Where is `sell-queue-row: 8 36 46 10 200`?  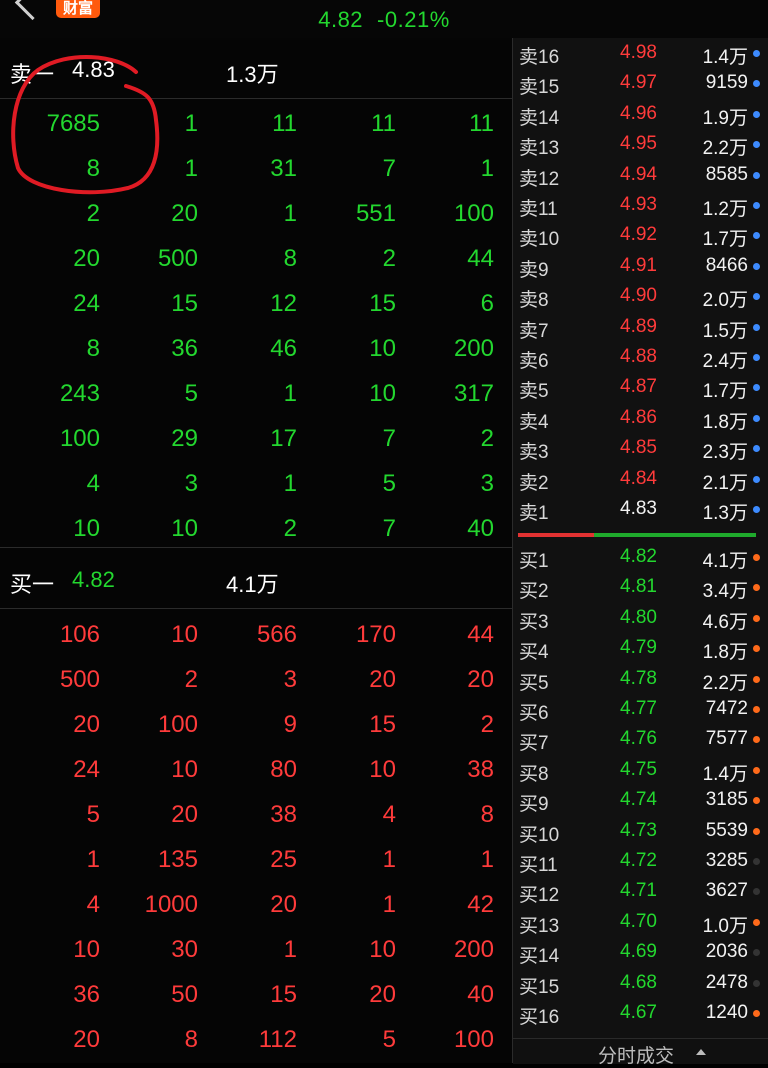
sell-queue-row: 8 36 46 10 200 is located at coordinates (256, 349).